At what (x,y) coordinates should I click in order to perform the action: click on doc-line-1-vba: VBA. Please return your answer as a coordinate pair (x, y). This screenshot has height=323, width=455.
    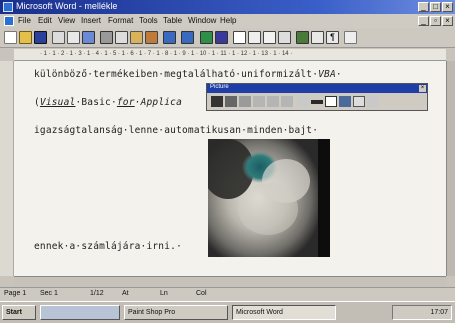
    Looking at the image, I should click on (327, 74).